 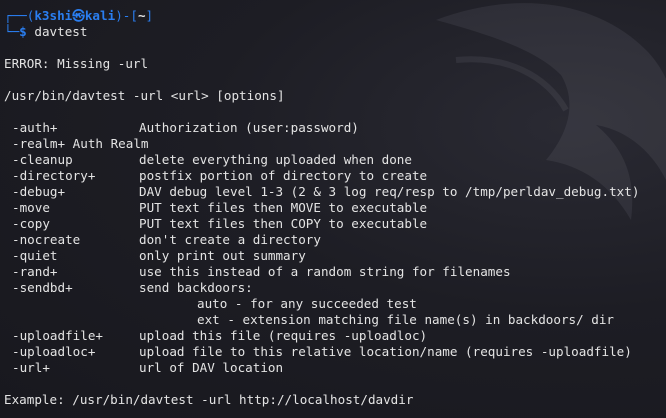 What do you see at coordinates (42, 159) in the screenshot?
I see `option-flag: -cleanup` at bounding box center [42, 159].